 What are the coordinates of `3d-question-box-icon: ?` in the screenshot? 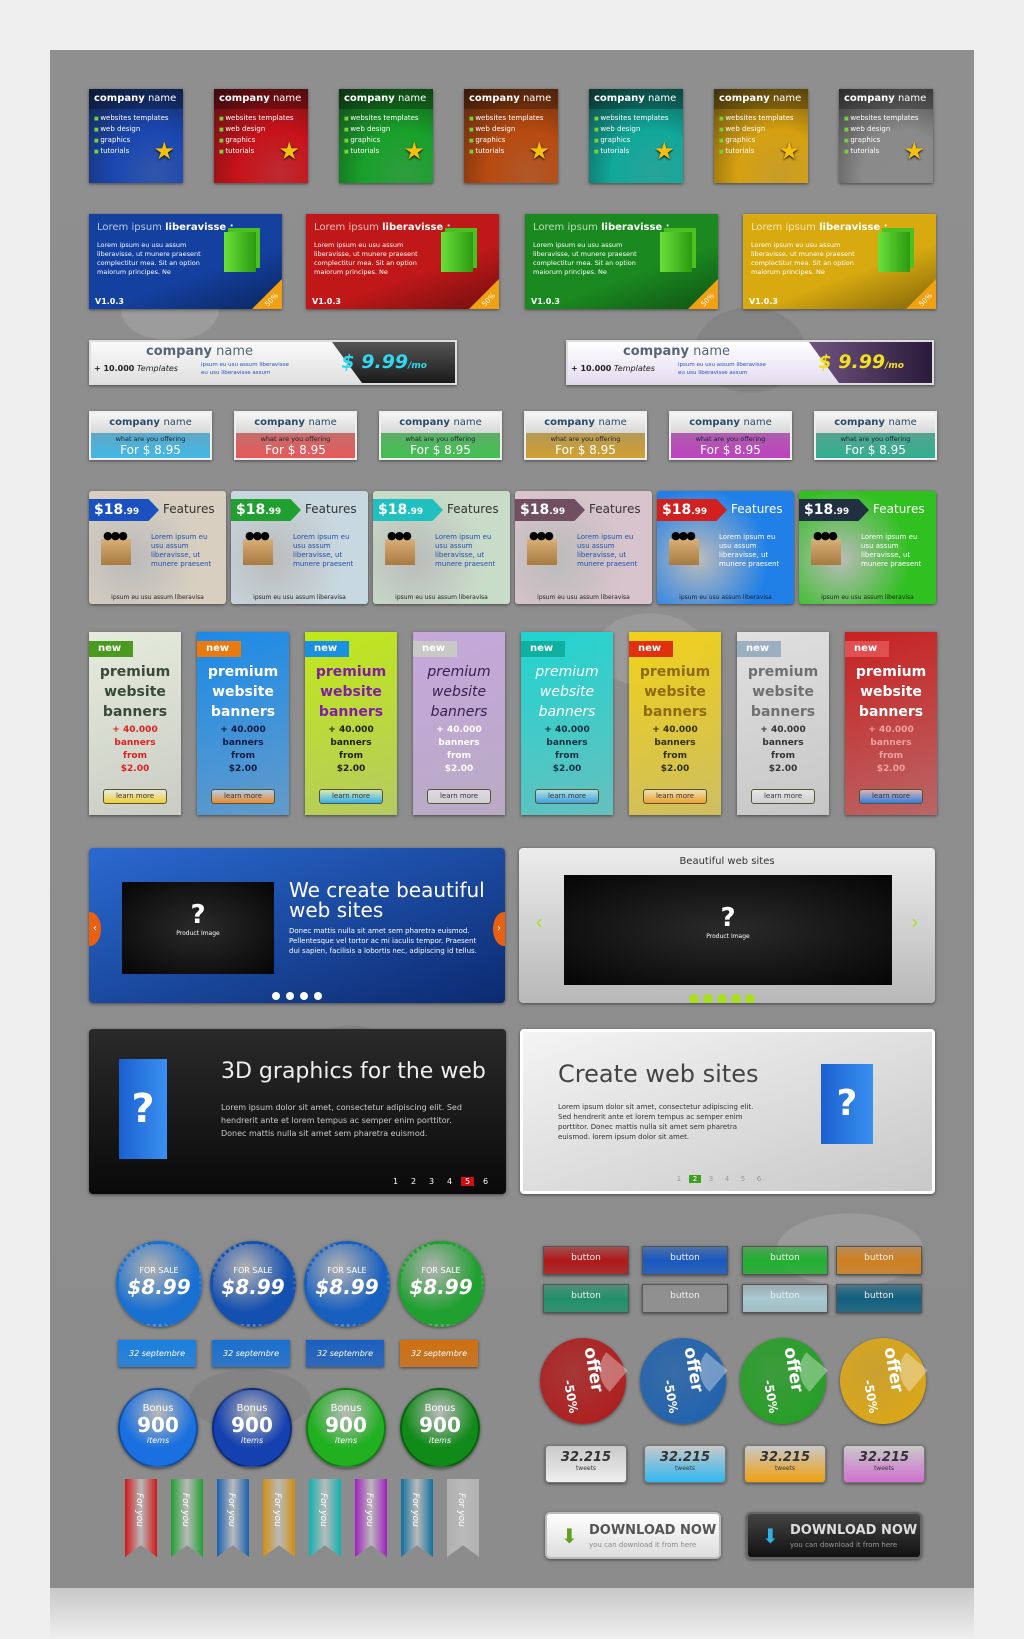 It's located at (847, 1104).